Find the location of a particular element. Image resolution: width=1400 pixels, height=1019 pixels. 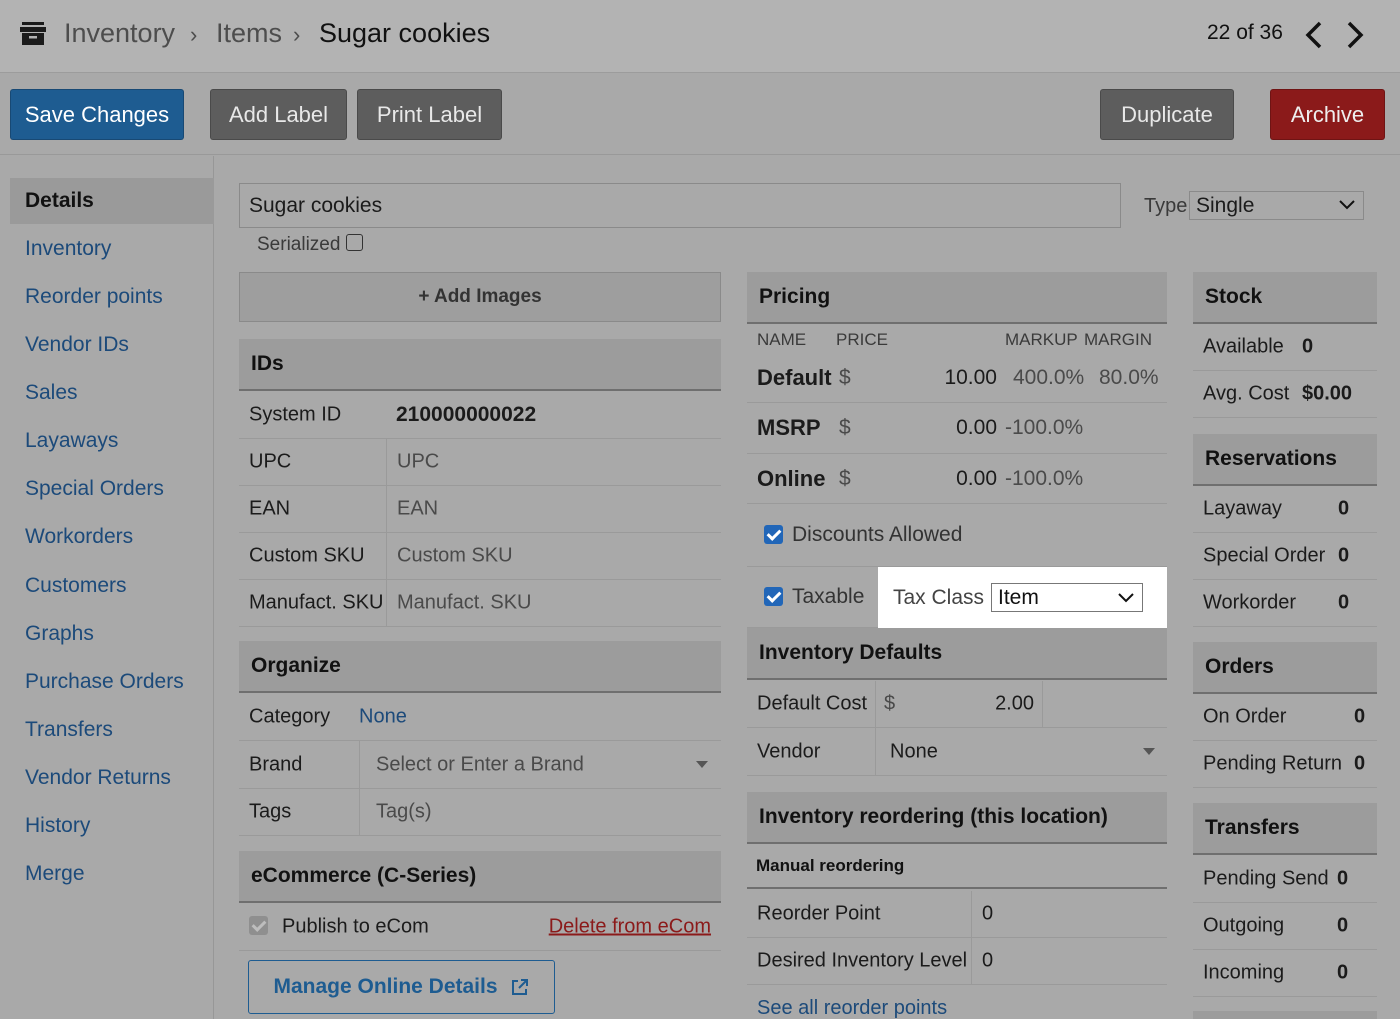

tax-class-highlight: Tax Class Item is located at coordinates (1022, 597).